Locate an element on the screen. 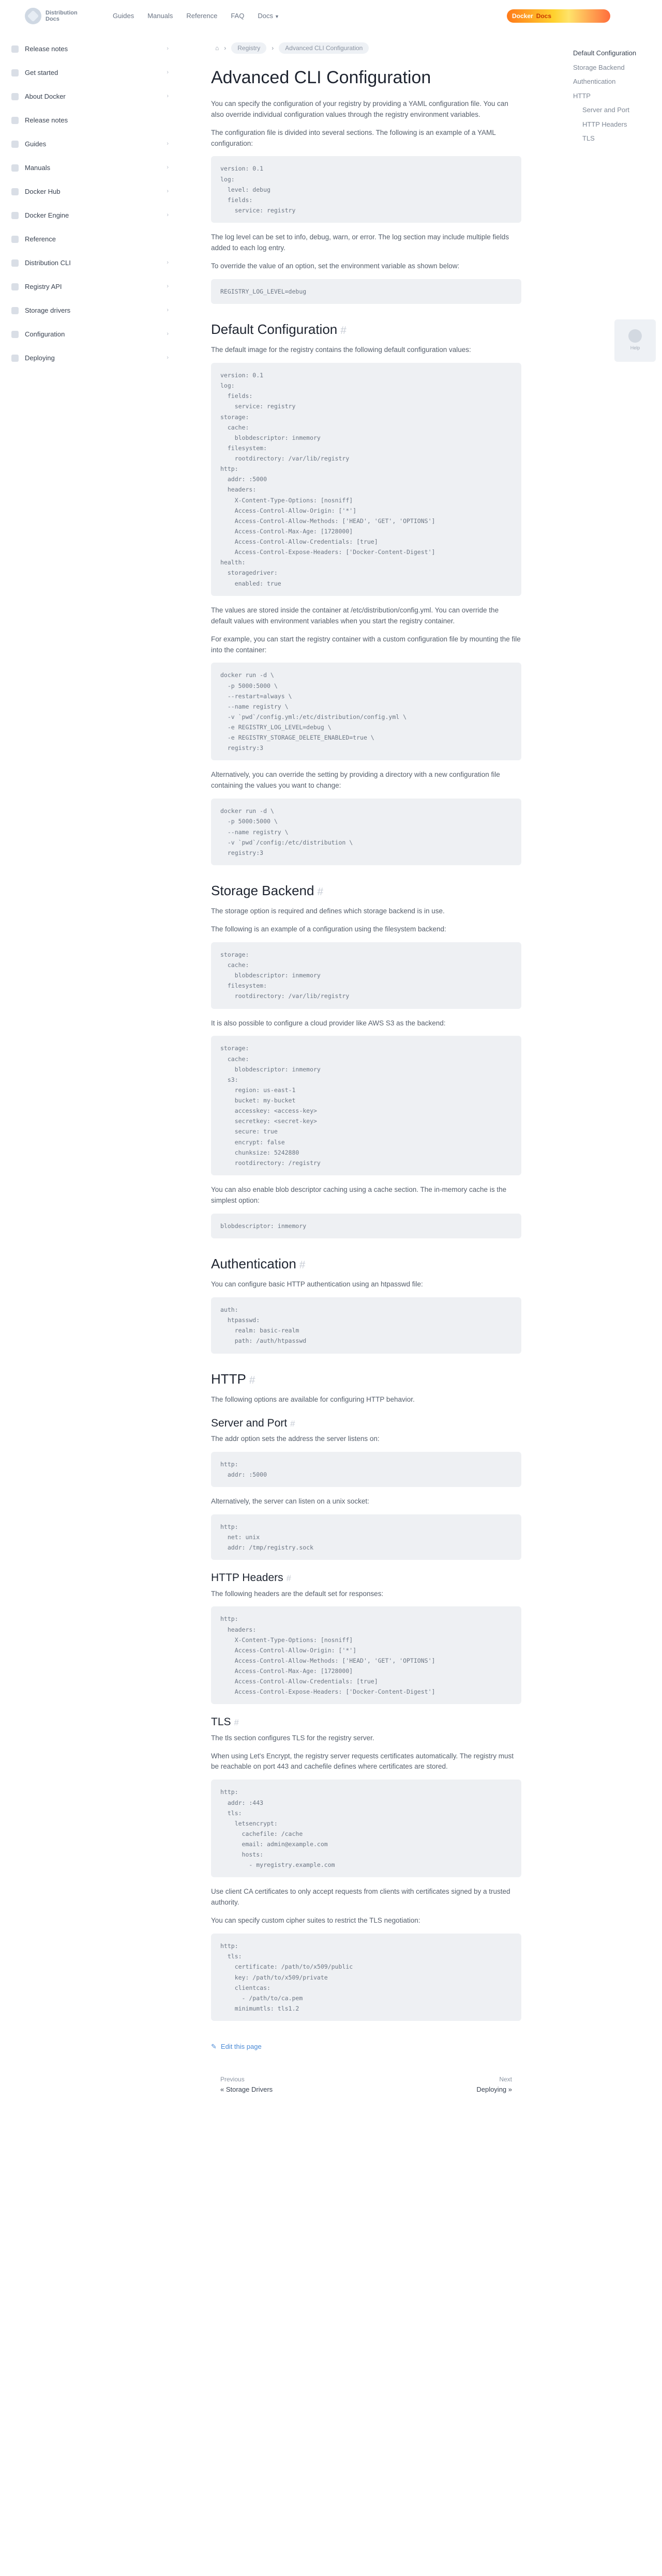  help-button: Help is located at coordinates (635, 340).